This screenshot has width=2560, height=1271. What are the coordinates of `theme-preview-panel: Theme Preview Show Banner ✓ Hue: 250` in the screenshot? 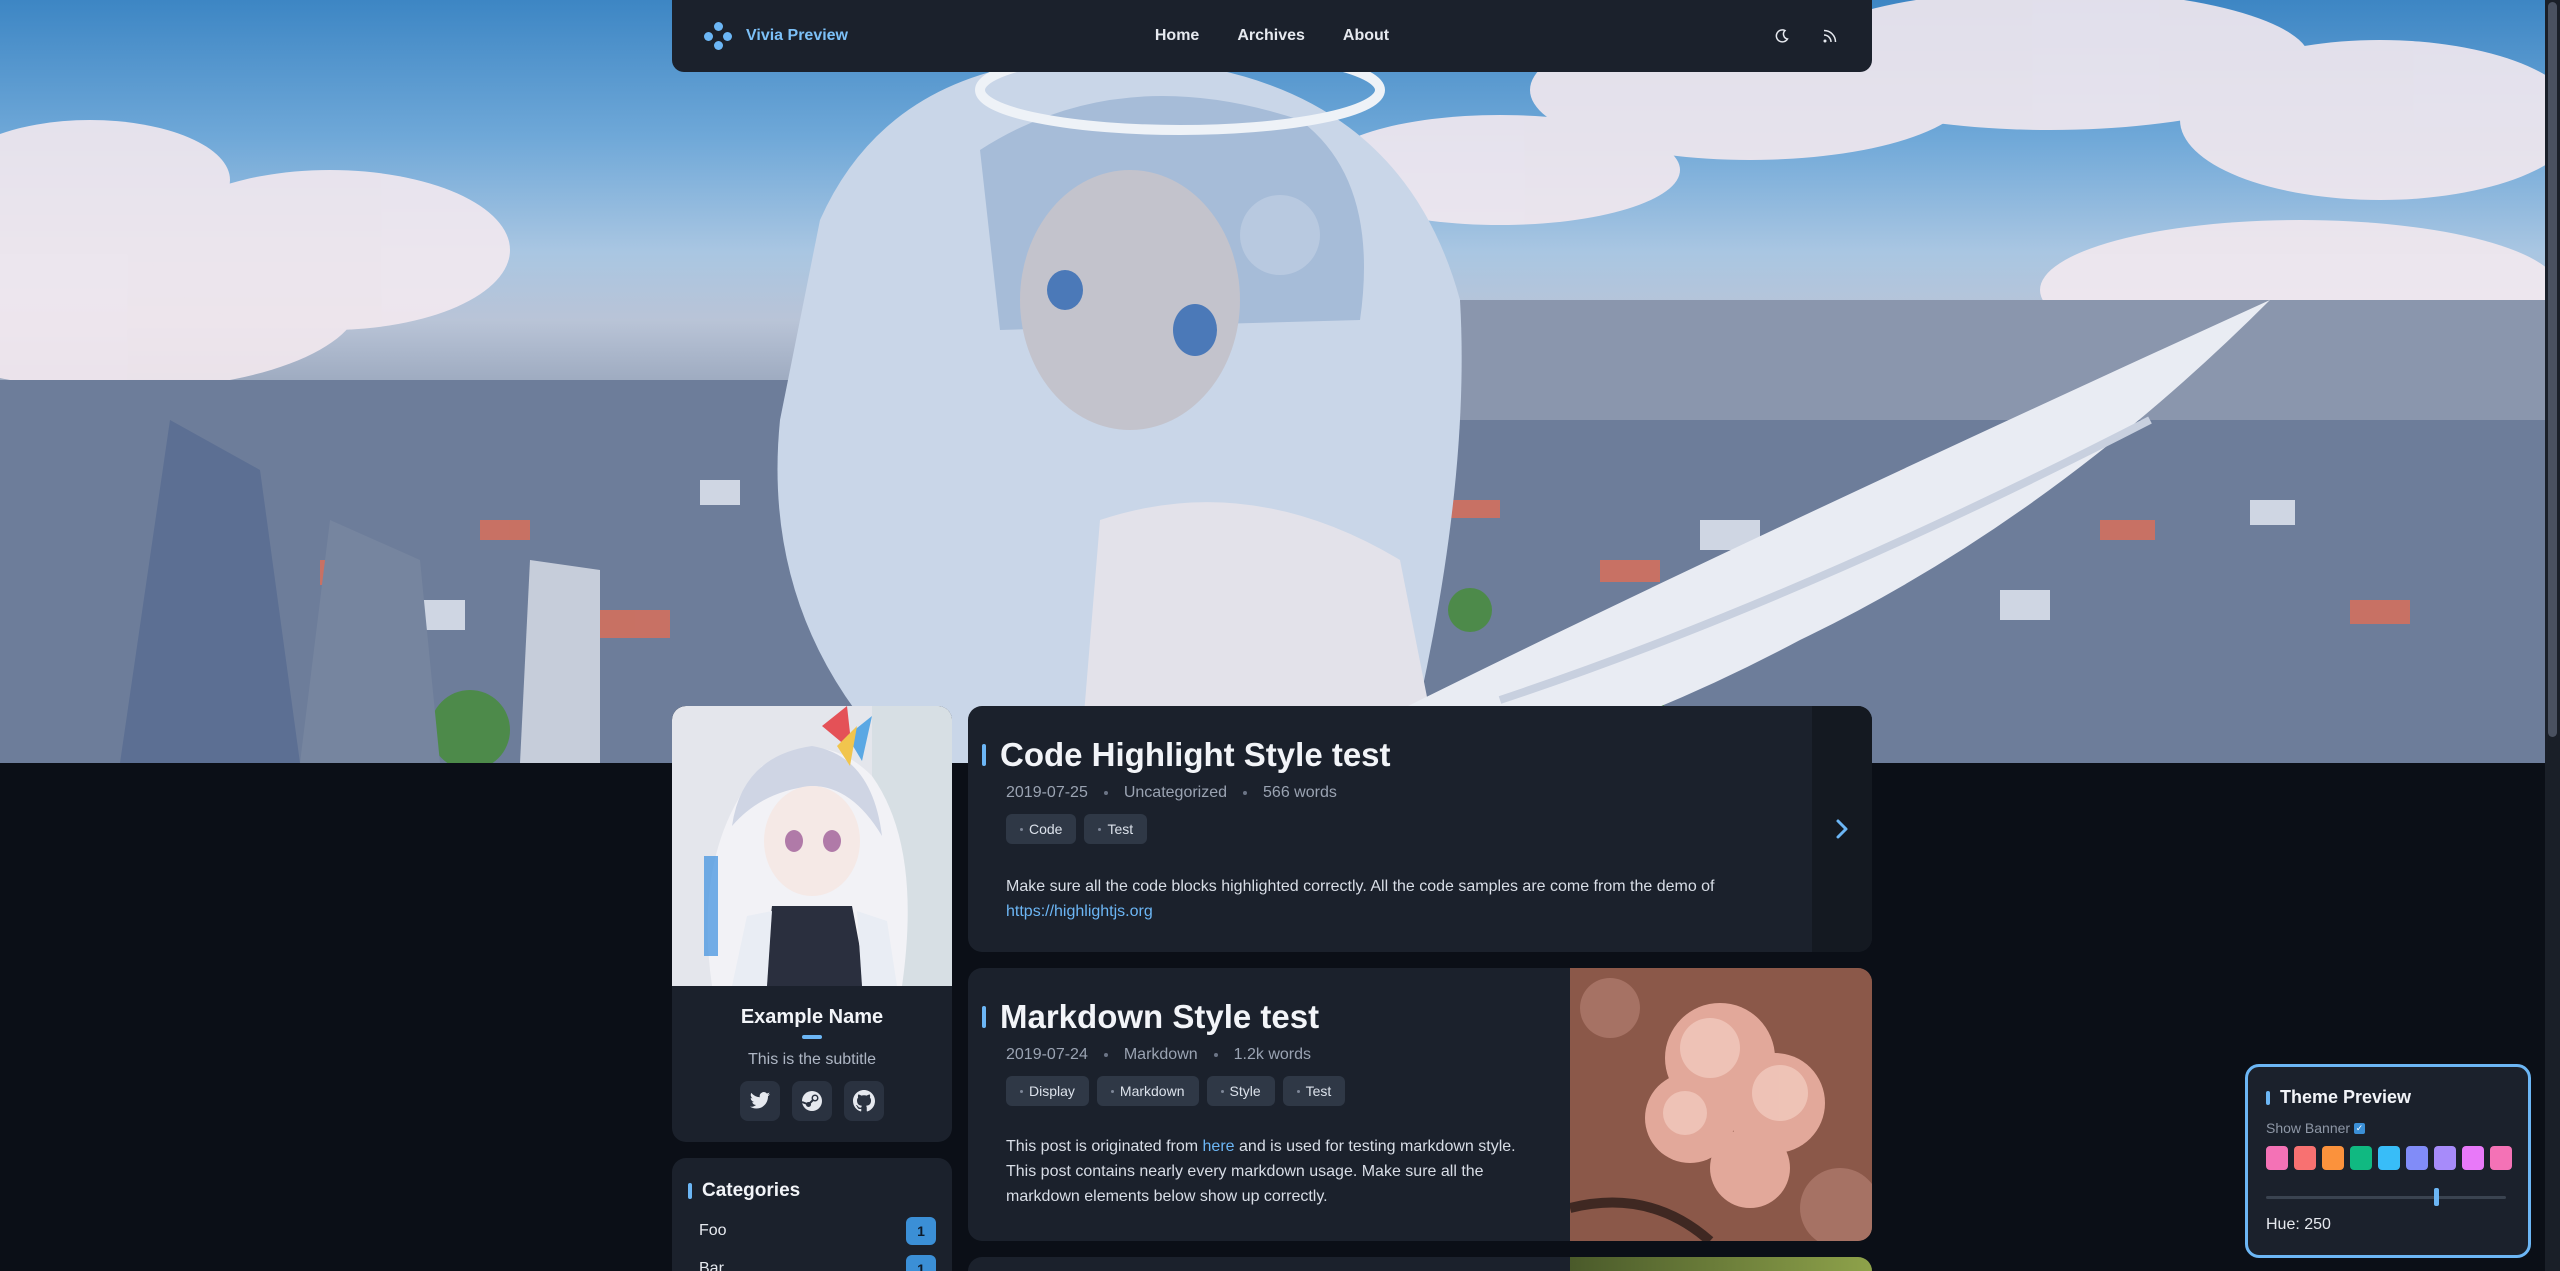 It's located at (2388, 1161).